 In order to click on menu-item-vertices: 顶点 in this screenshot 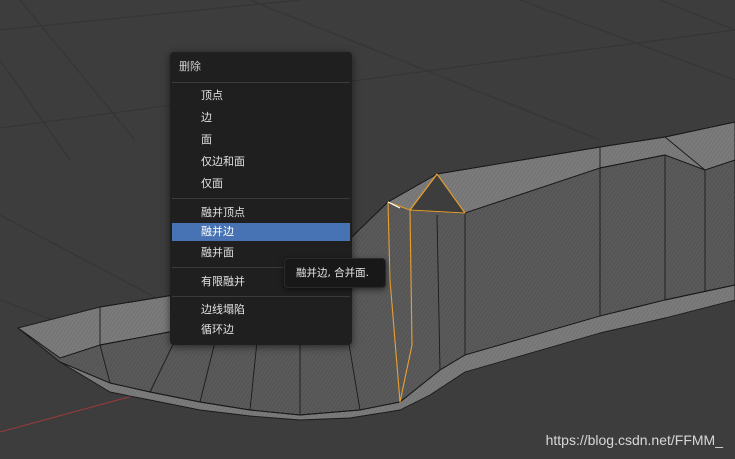, I will do `click(261, 96)`.